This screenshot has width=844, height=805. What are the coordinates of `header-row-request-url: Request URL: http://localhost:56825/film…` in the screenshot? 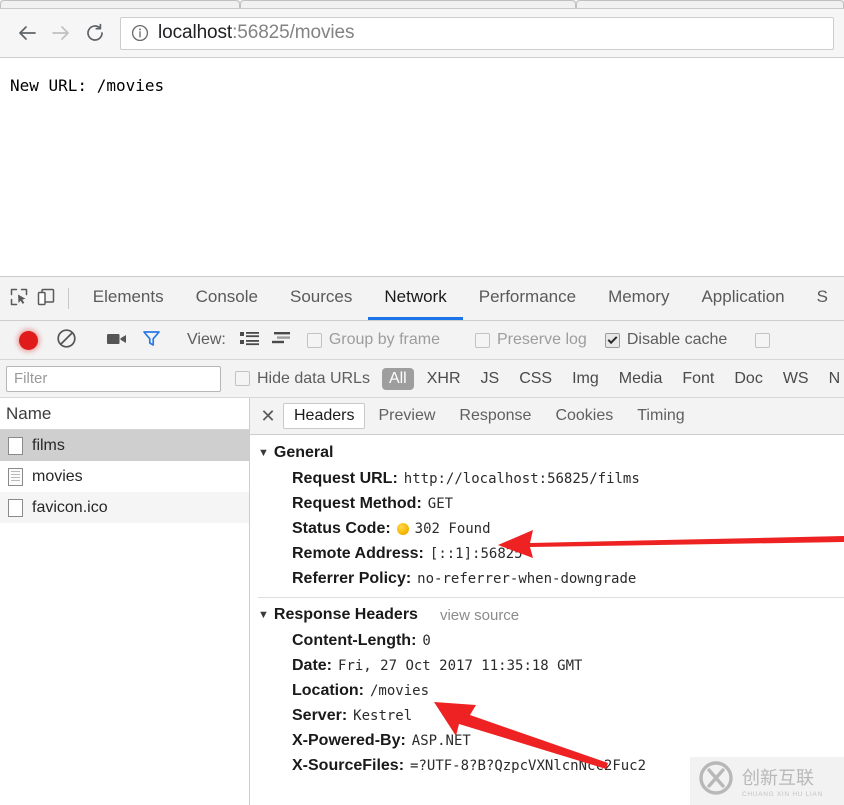 It's located at (551, 478).